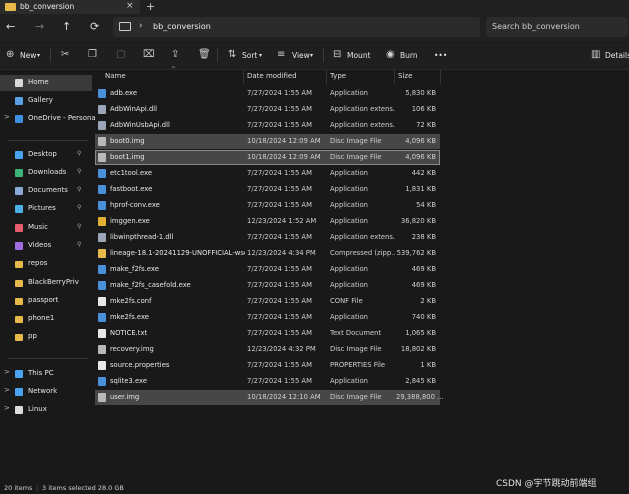  Describe the element at coordinates (405, 76) in the screenshot. I see `column-header-size: Size` at that location.